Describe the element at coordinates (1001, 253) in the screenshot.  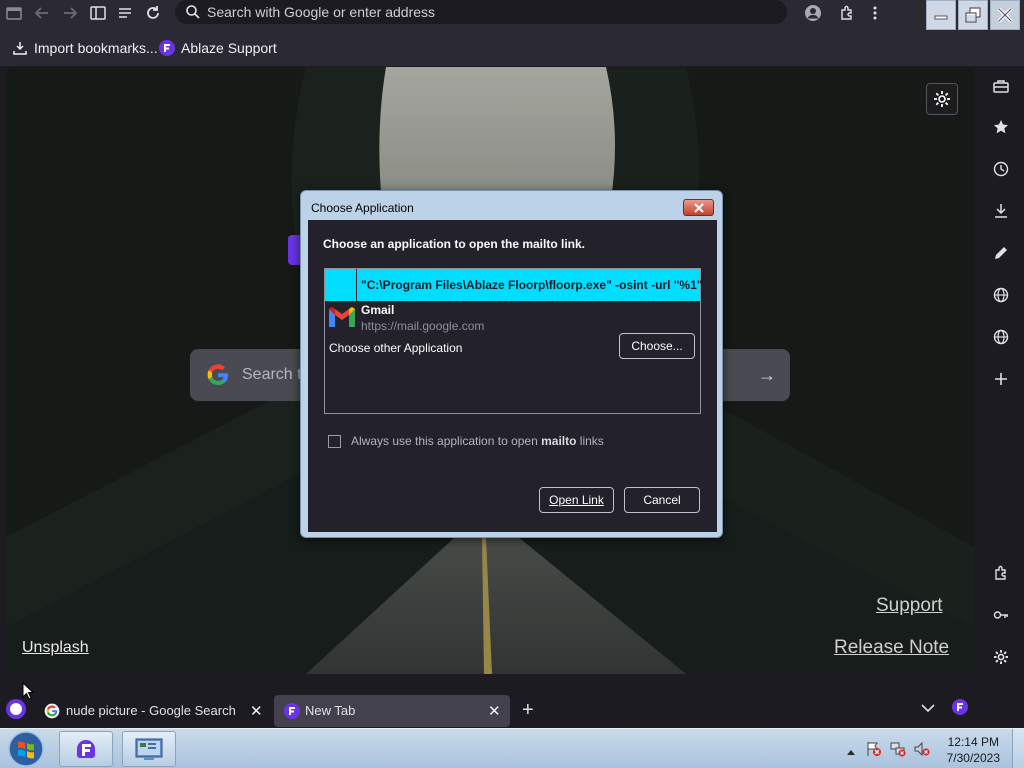
I see `notes-pencil-icon` at that location.